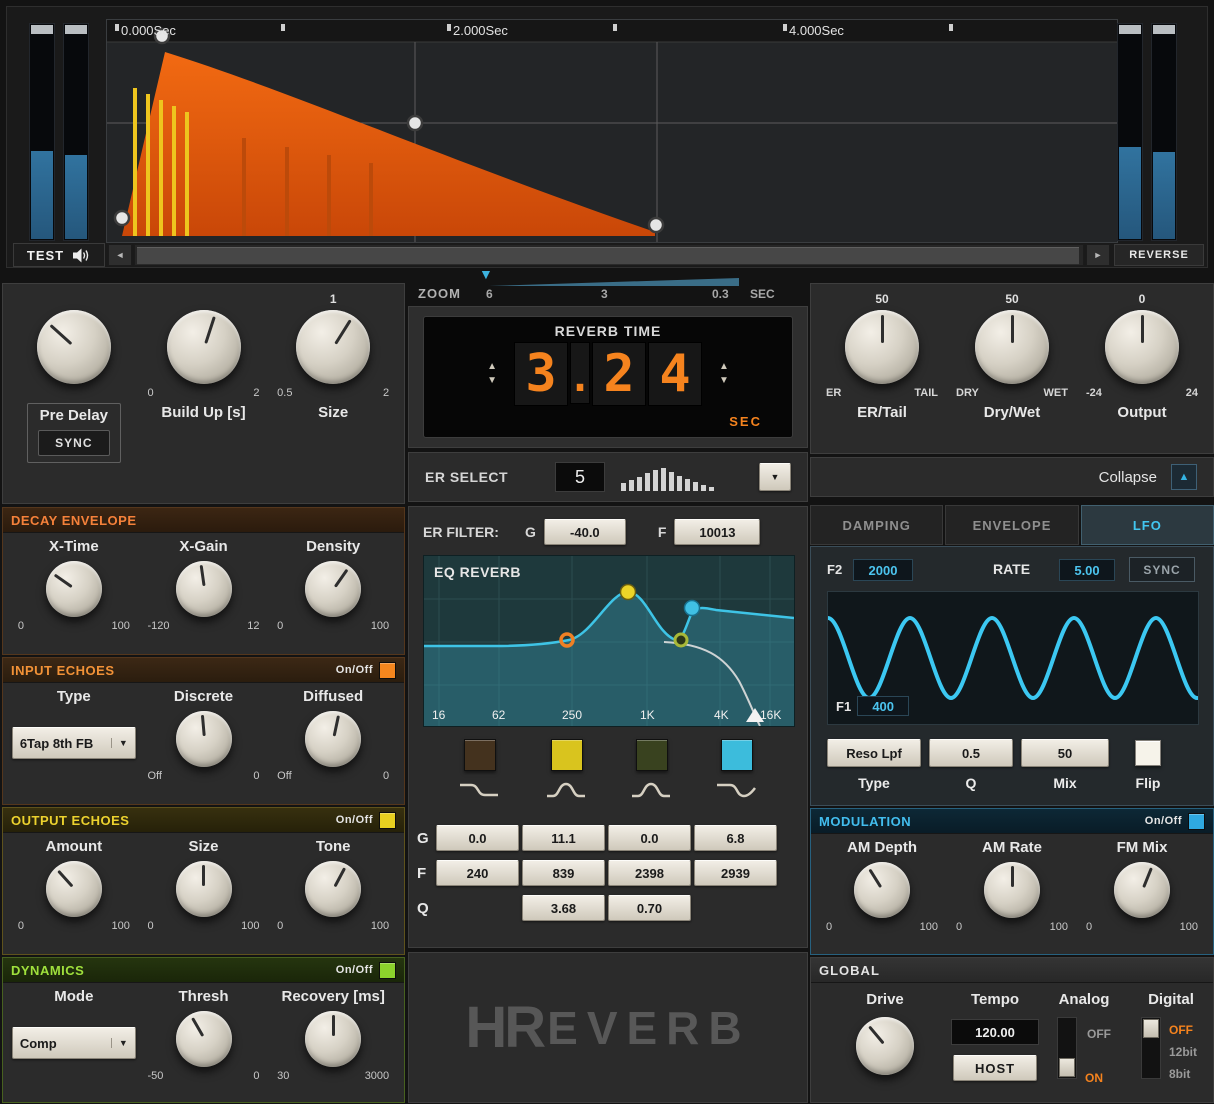 Image resolution: width=1214 pixels, height=1104 pixels. I want to click on amdepth-control: AM Depth 0 100, so click(882, 886).